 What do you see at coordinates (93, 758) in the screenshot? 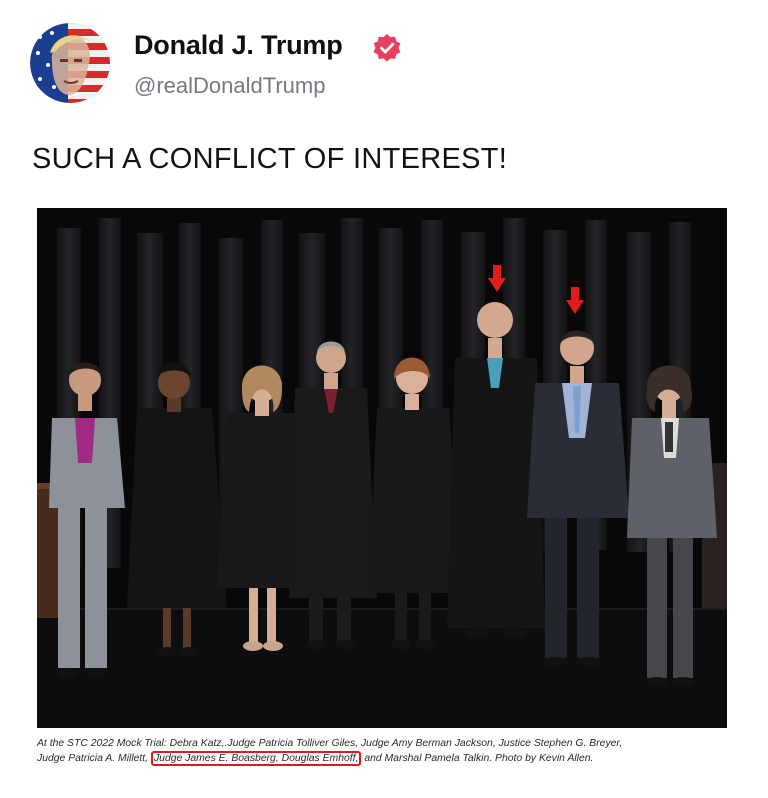
I see `caption-line-2-start: Judge Patricia A. Millett,` at bounding box center [93, 758].